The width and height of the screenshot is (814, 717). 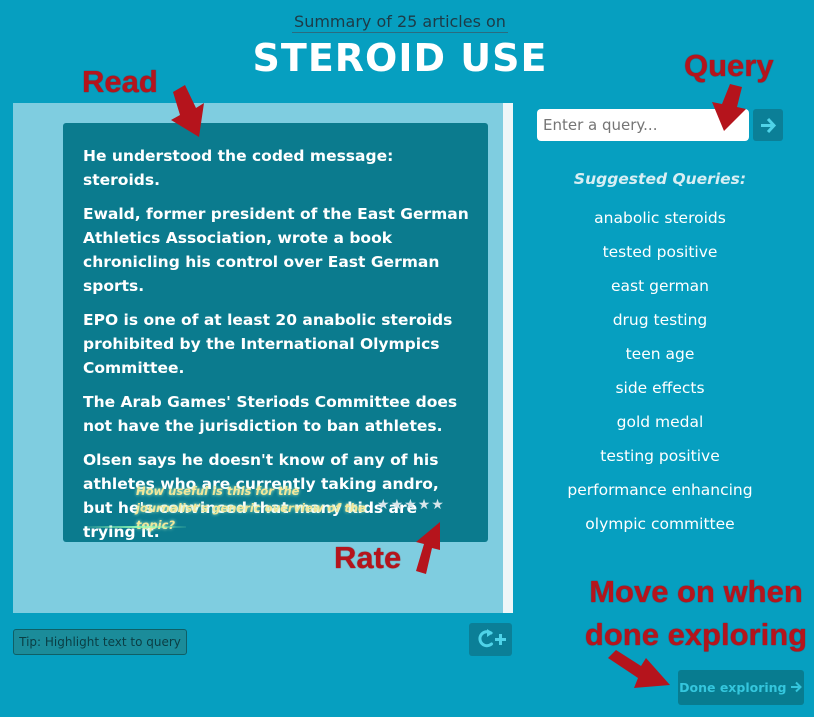 I want to click on suggested-query: east german, so click(x=660, y=289).